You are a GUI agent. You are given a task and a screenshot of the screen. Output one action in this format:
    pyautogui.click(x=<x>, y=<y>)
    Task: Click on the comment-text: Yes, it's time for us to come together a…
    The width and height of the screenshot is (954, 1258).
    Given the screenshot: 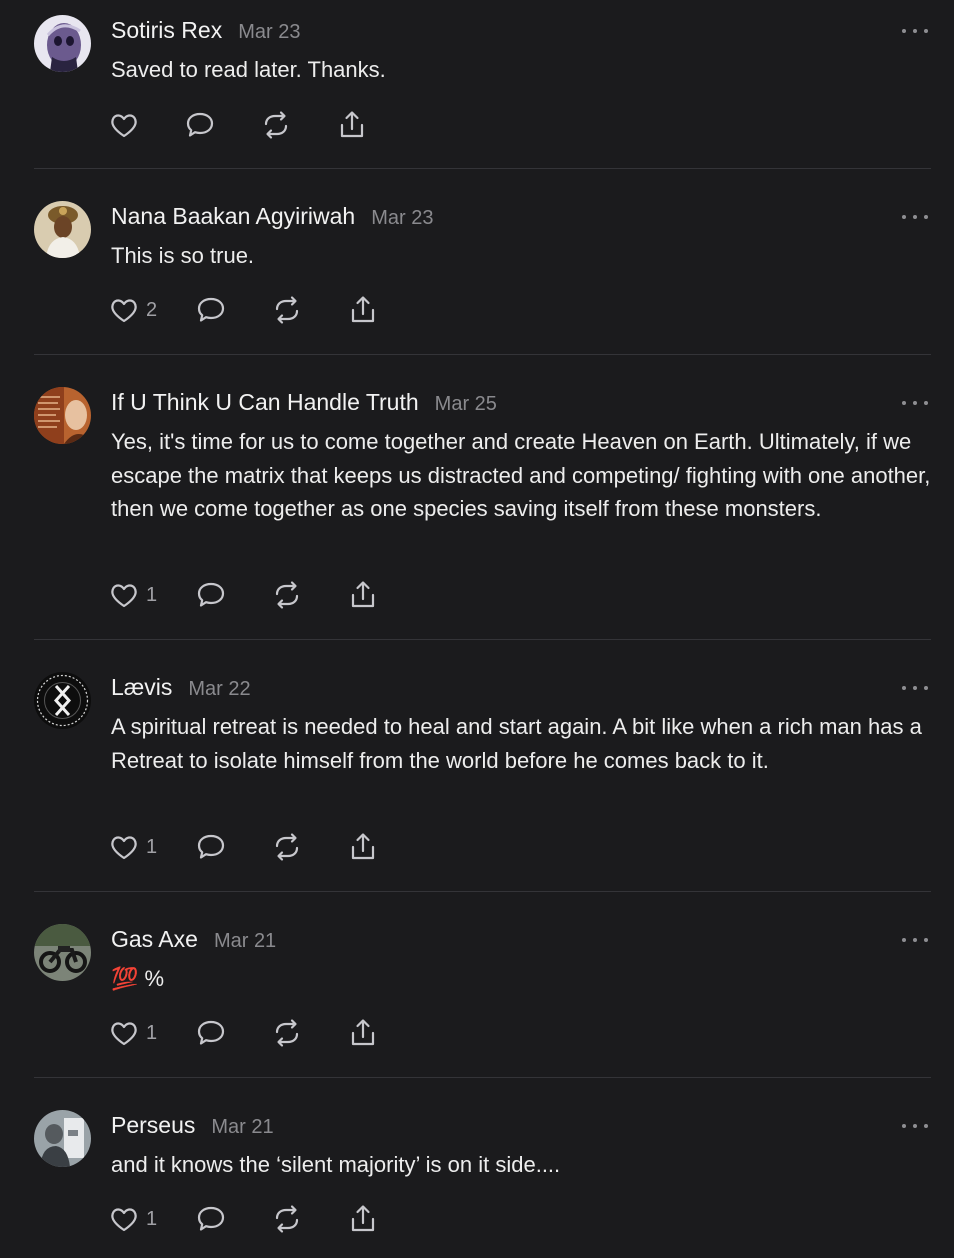 What is the action you would take?
    pyautogui.click(x=521, y=475)
    